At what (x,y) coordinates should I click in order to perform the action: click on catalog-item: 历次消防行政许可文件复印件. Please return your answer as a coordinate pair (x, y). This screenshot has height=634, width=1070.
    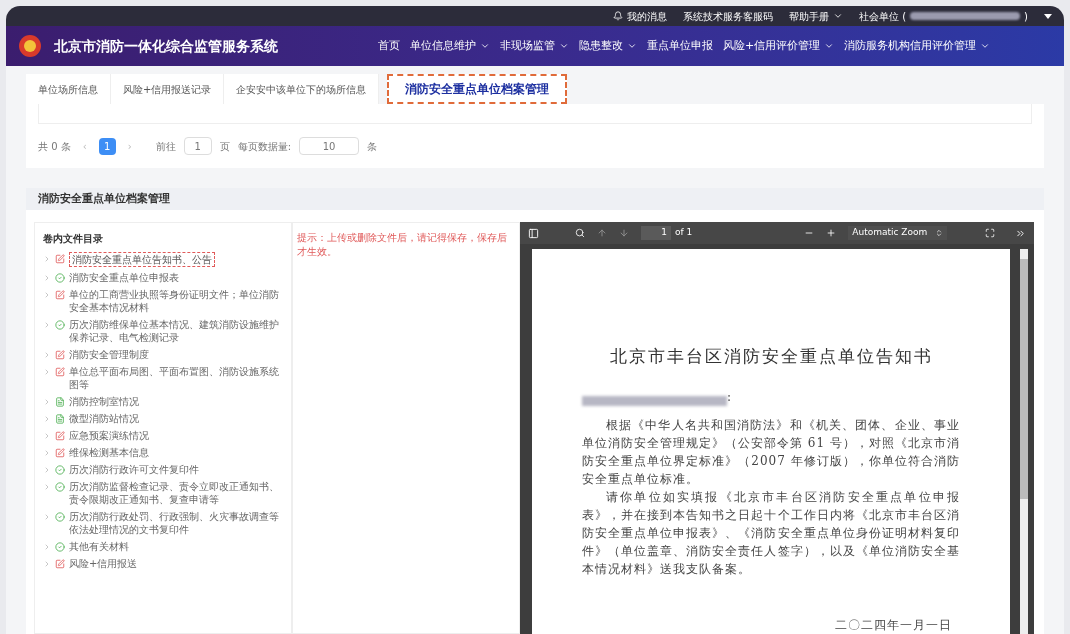
    Looking at the image, I should click on (134, 469).